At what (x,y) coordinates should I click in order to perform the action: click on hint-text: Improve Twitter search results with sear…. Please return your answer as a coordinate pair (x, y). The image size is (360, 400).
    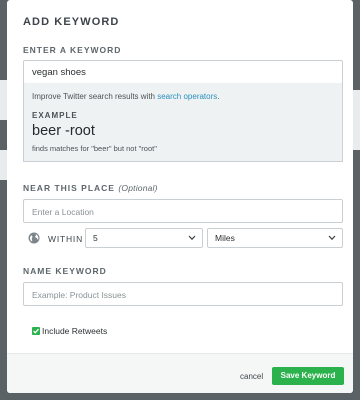
    Looking at the image, I should click on (126, 96).